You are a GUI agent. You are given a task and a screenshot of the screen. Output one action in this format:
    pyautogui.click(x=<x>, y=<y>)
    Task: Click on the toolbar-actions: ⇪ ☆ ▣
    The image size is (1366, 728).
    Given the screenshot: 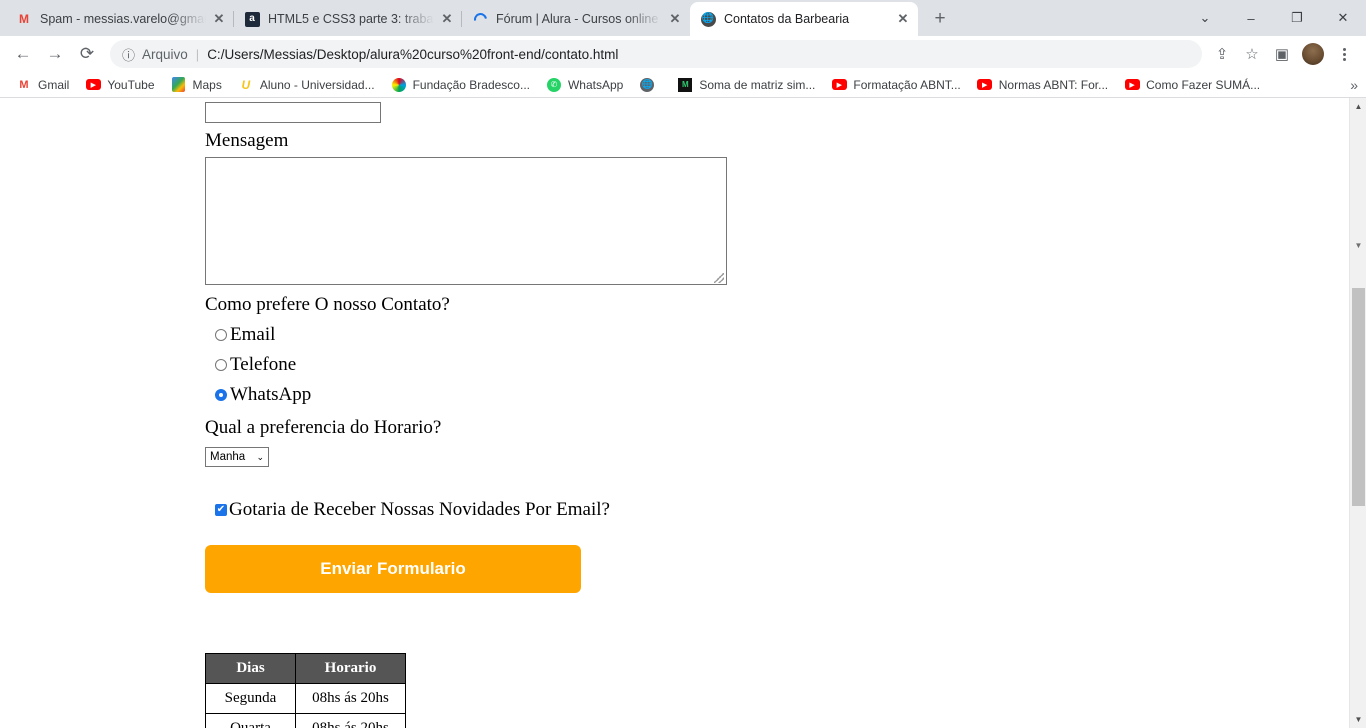 What is the action you would take?
    pyautogui.click(x=1283, y=54)
    